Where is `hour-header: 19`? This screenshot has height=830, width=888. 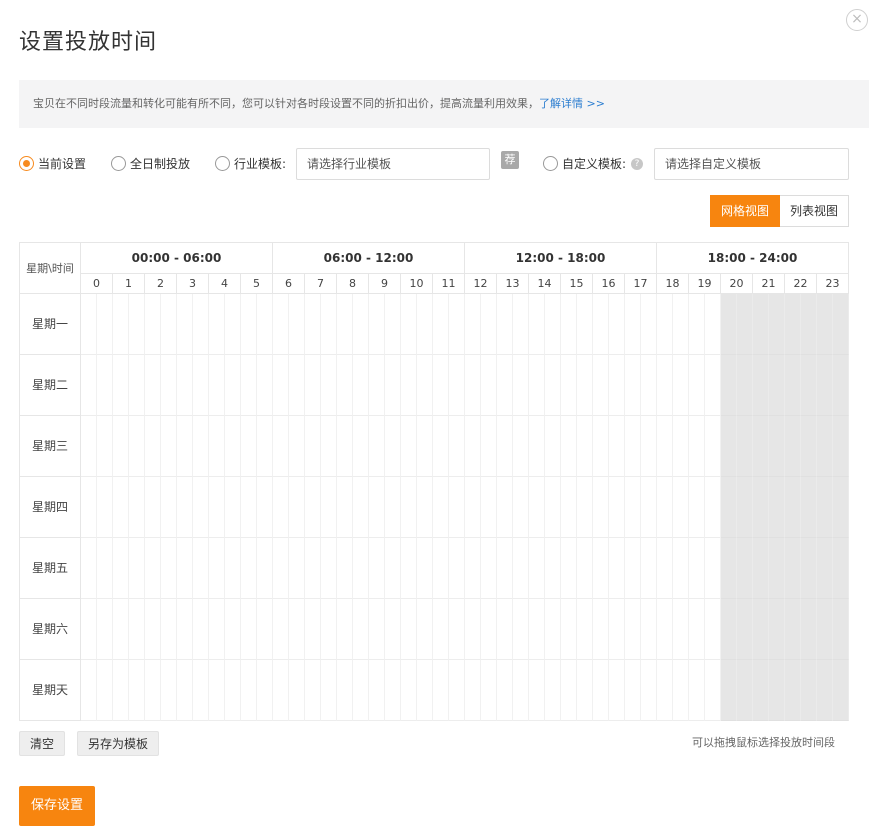
hour-header: 19 is located at coordinates (705, 284).